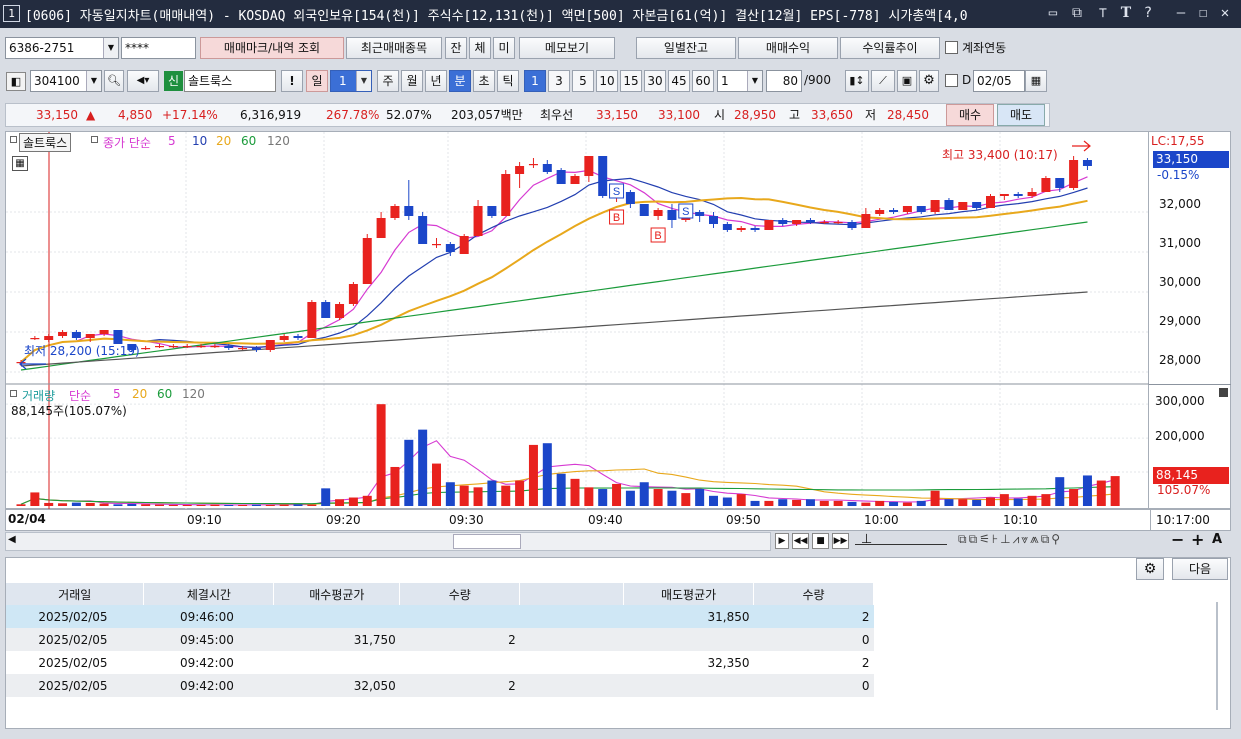 This screenshot has width=1241, height=739. I want to click on trade-mark-label: S, so click(685, 212).